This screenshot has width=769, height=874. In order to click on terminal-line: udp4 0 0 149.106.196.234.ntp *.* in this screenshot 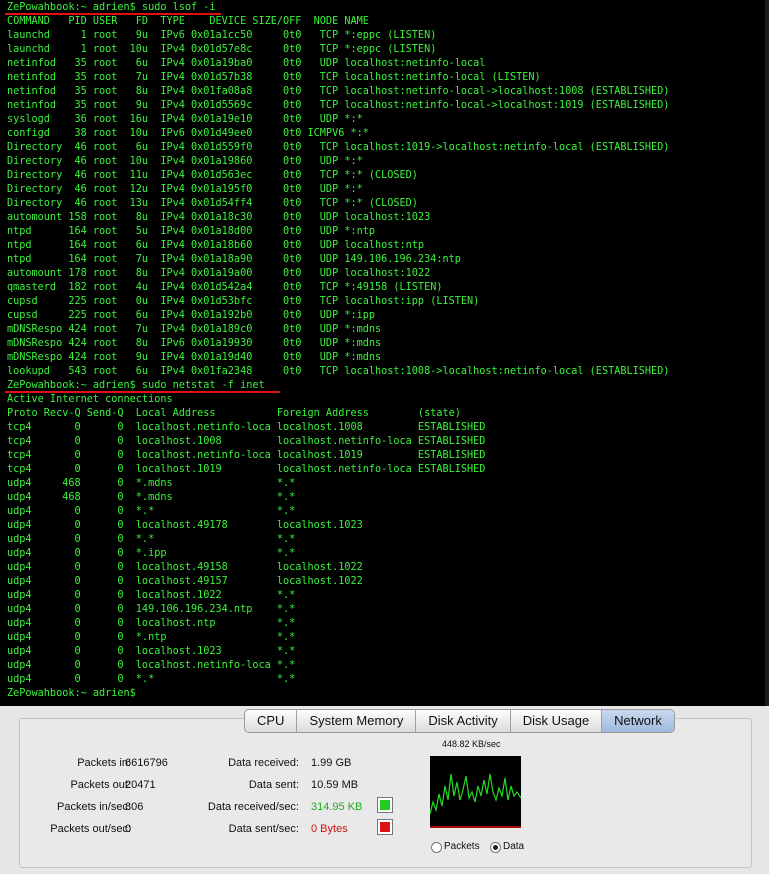, I will do `click(151, 609)`.